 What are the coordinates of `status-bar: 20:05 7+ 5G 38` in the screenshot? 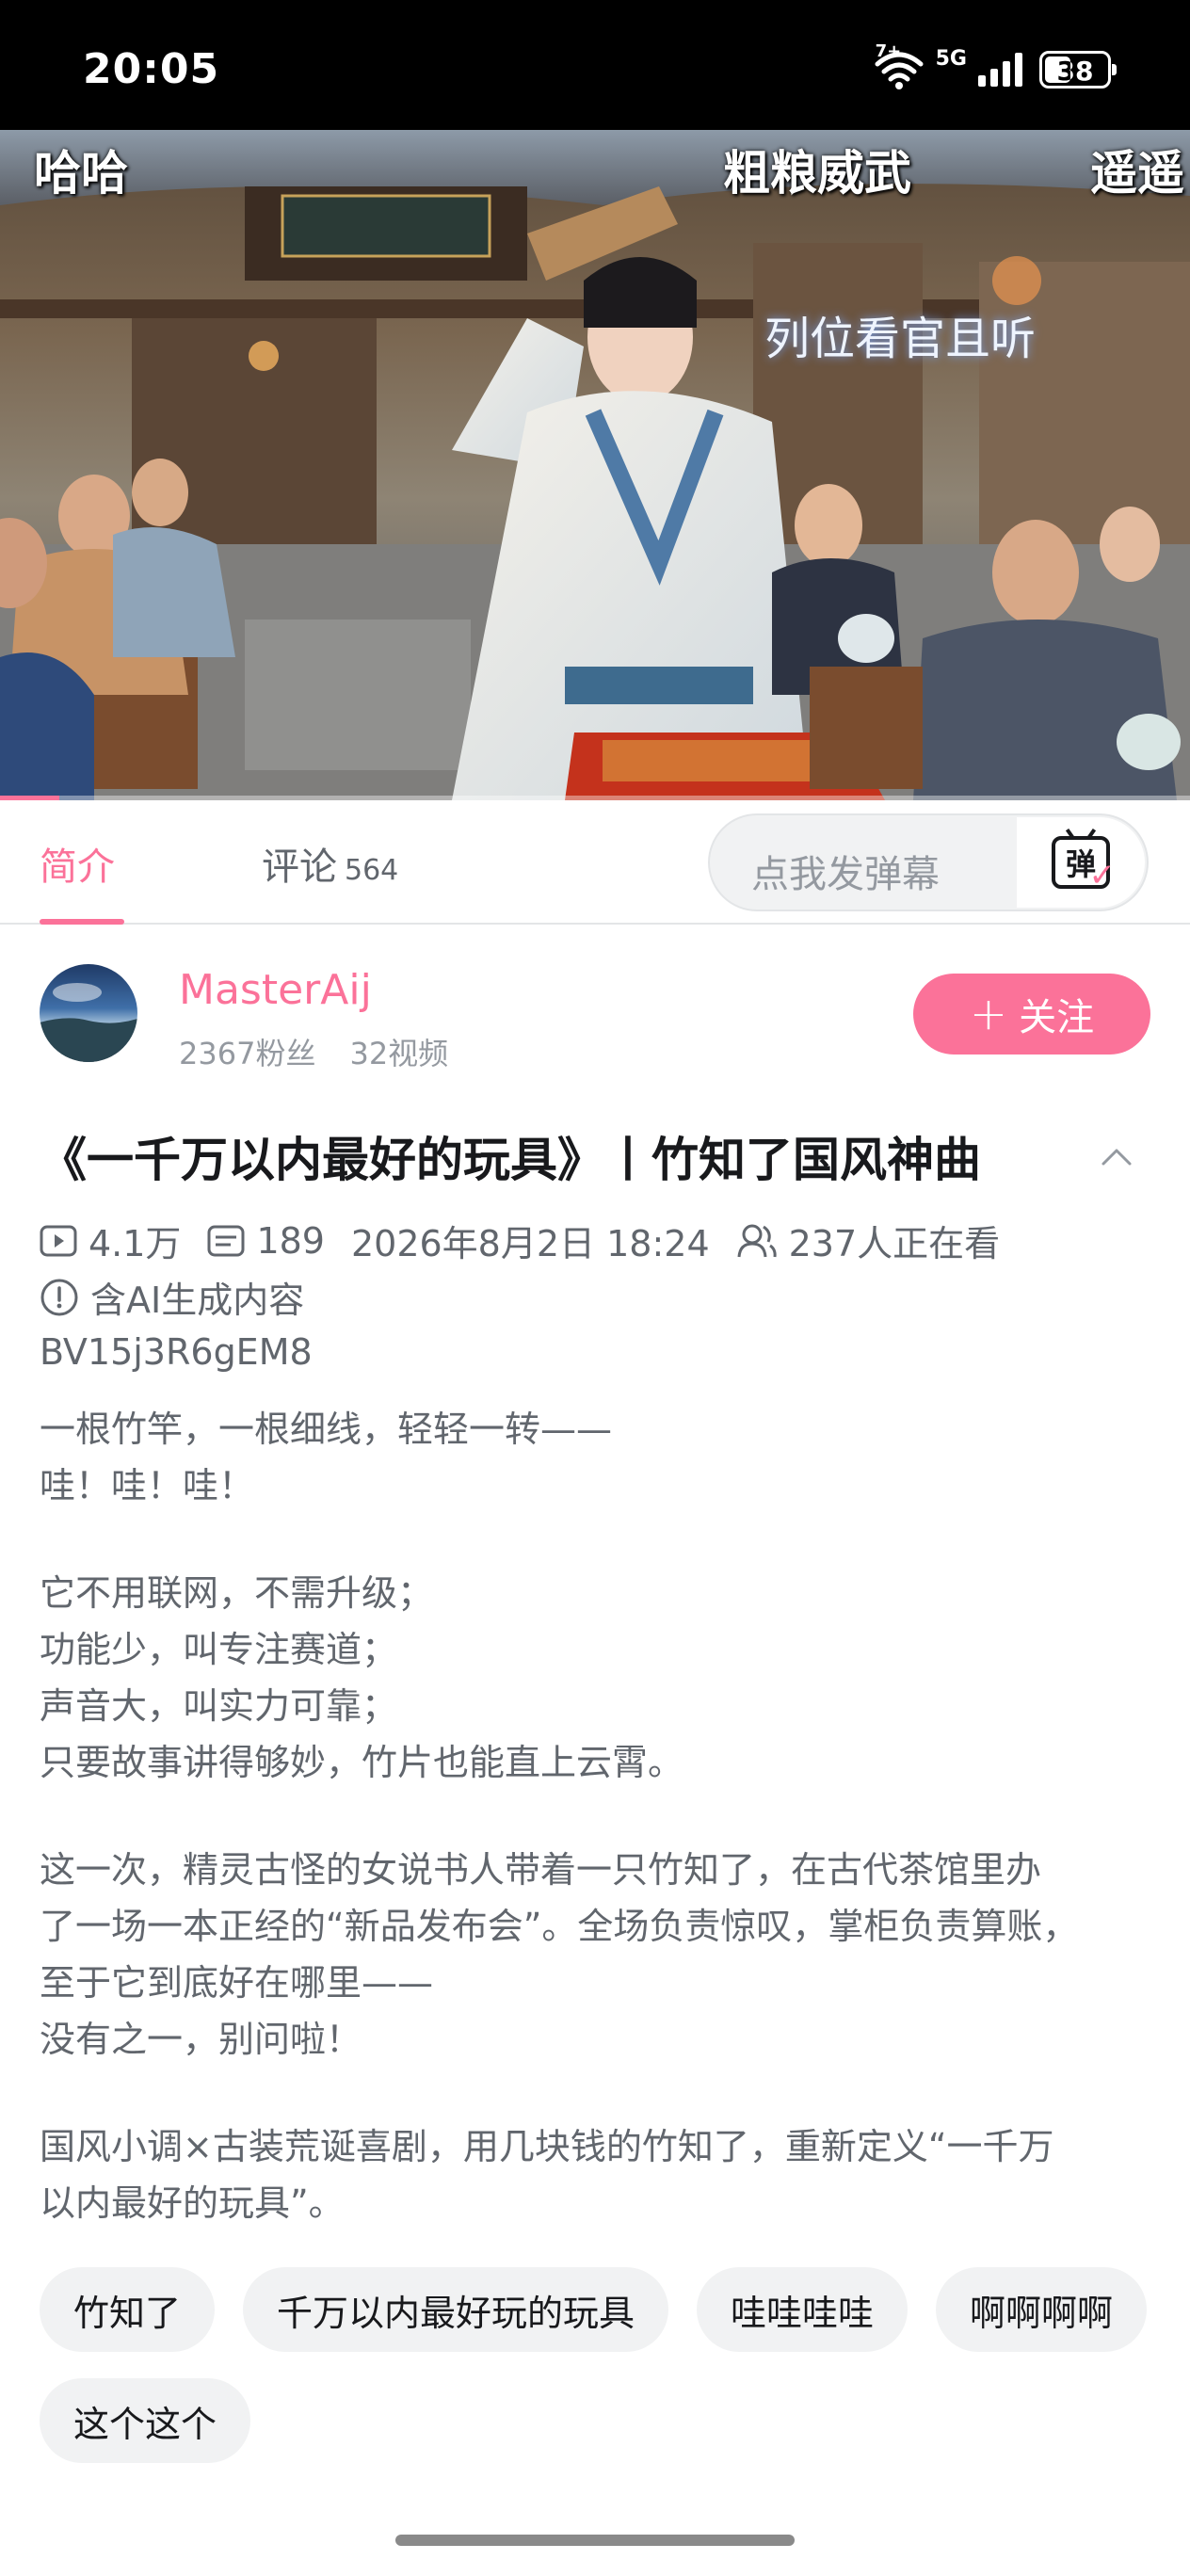 It's located at (595, 65).